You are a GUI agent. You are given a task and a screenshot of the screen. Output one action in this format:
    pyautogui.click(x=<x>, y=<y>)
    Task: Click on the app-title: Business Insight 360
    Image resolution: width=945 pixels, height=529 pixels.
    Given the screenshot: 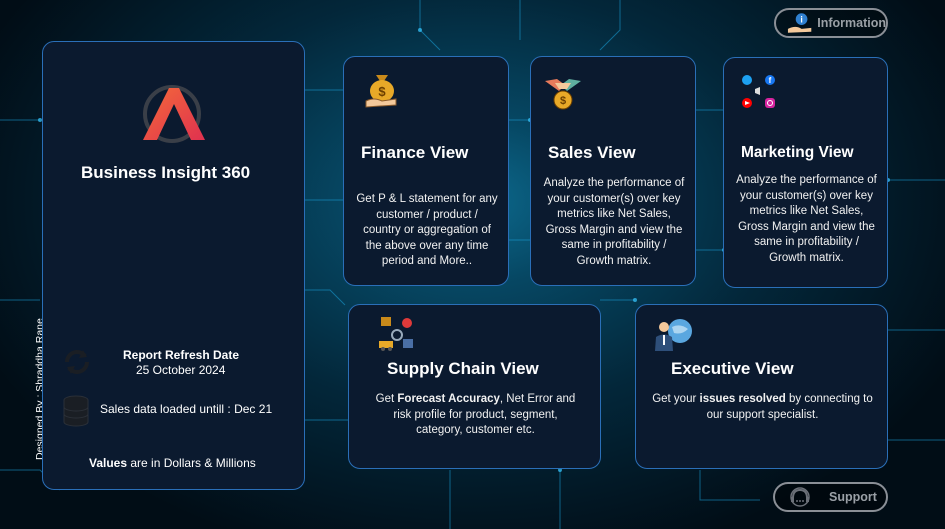 What is the action you would take?
    pyautogui.click(x=166, y=172)
    